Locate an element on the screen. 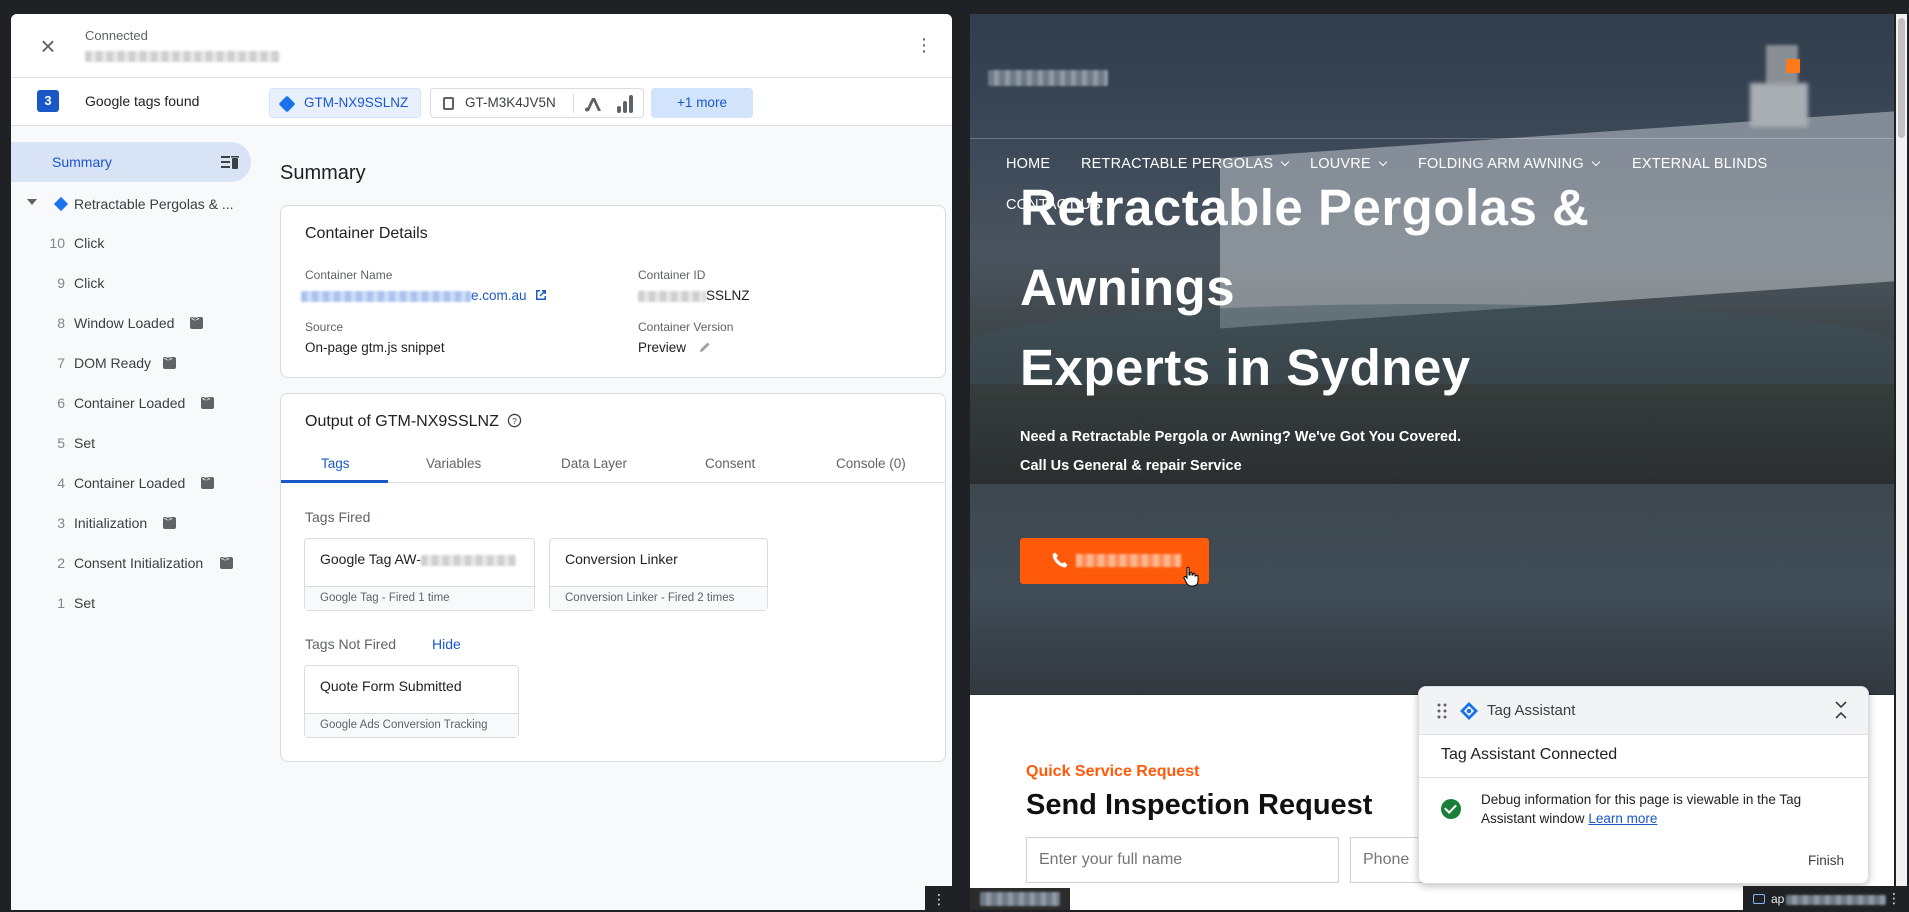 This screenshot has width=1909, height=912. nav-external-blinds: EXTERNAL BLINDS is located at coordinates (1699, 164).